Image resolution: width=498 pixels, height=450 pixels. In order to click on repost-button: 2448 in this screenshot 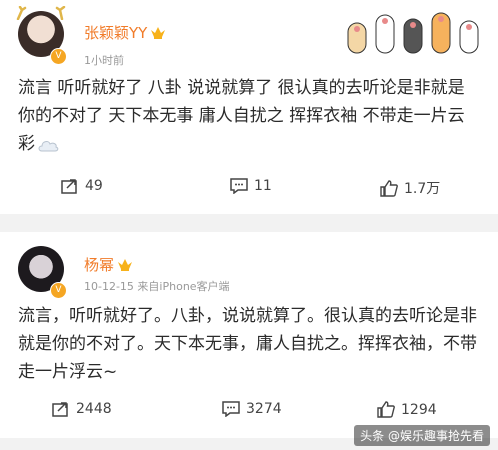, I will do `click(82, 409)`.